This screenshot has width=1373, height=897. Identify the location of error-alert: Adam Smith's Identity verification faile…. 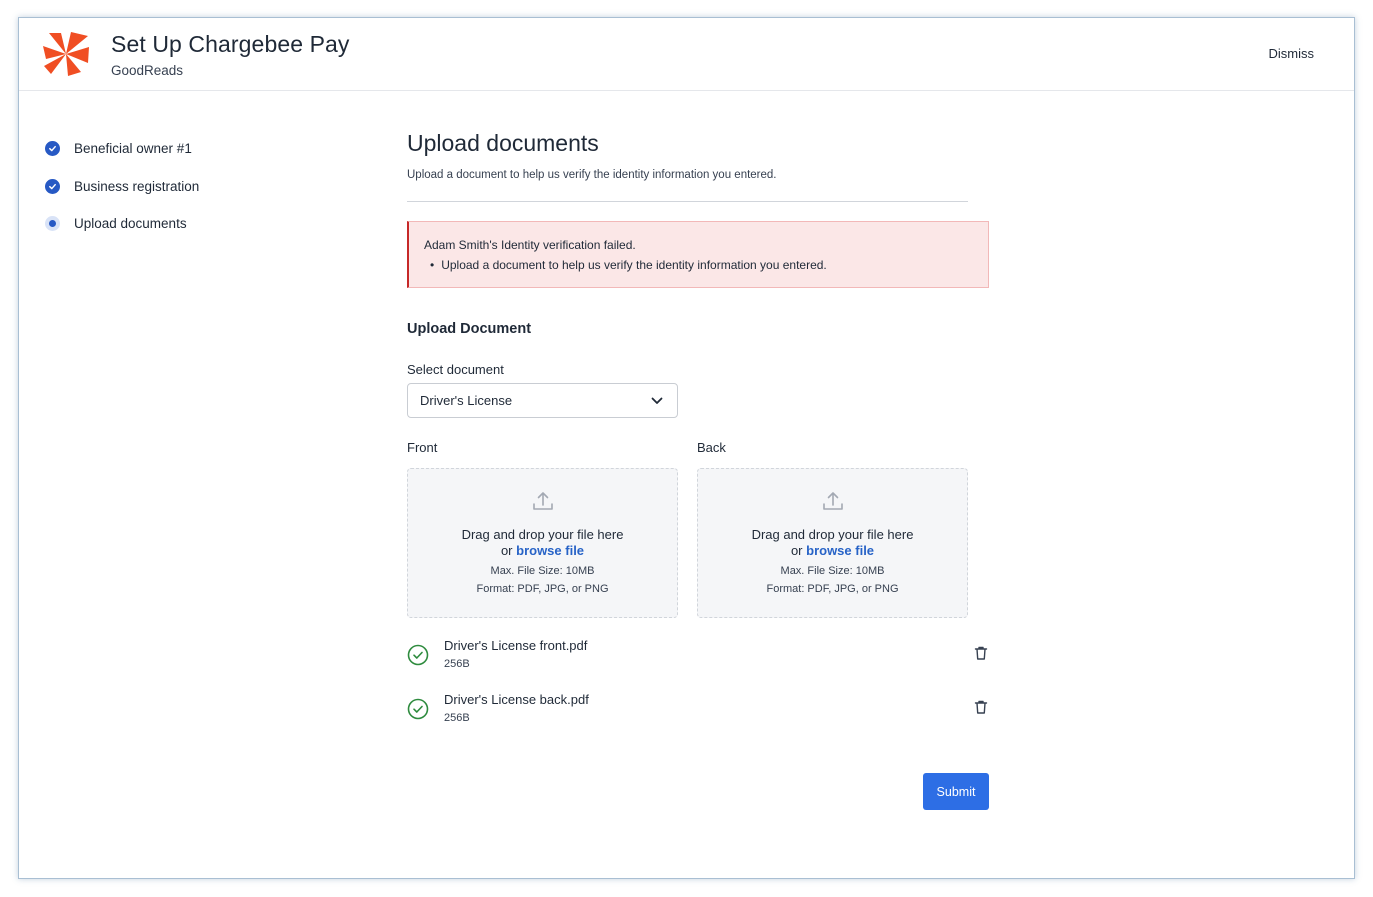
(698, 254).